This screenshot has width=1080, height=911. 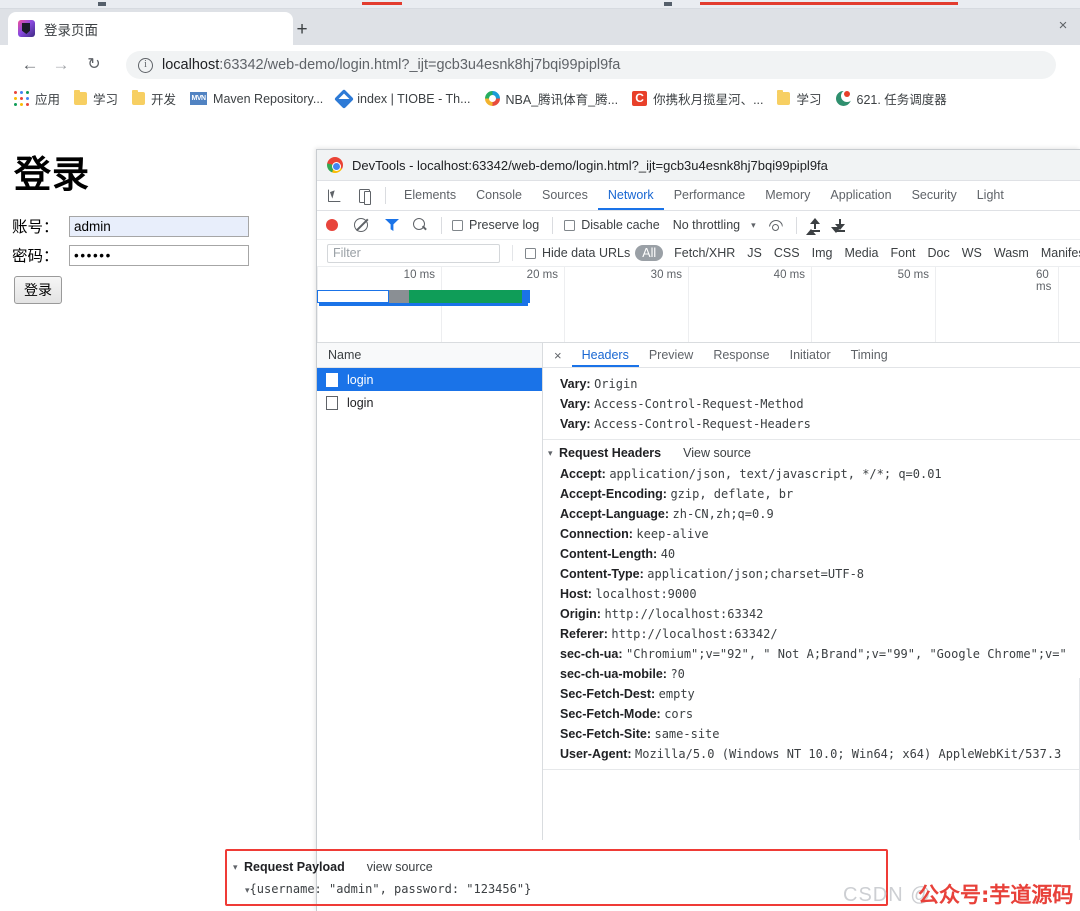 What do you see at coordinates (429, 355) in the screenshot?
I see `request-list-header: Name` at bounding box center [429, 355].